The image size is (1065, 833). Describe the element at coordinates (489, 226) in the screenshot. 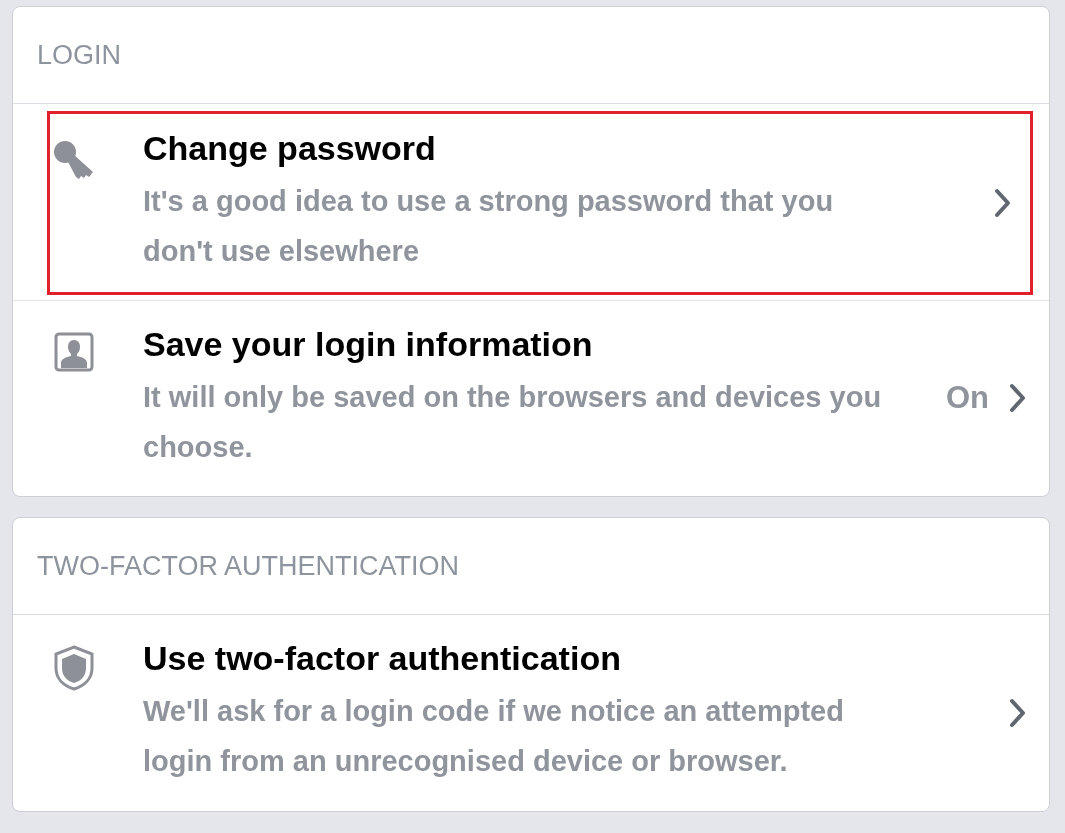

I see `row-description: It's a good idea to use a strong password that you don't use elsewhere` at that location.